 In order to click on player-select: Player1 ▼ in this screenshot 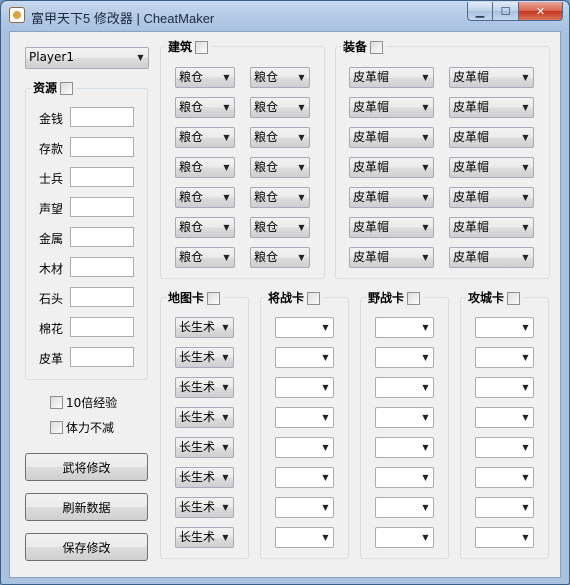, I will do `click(87, 58)`.